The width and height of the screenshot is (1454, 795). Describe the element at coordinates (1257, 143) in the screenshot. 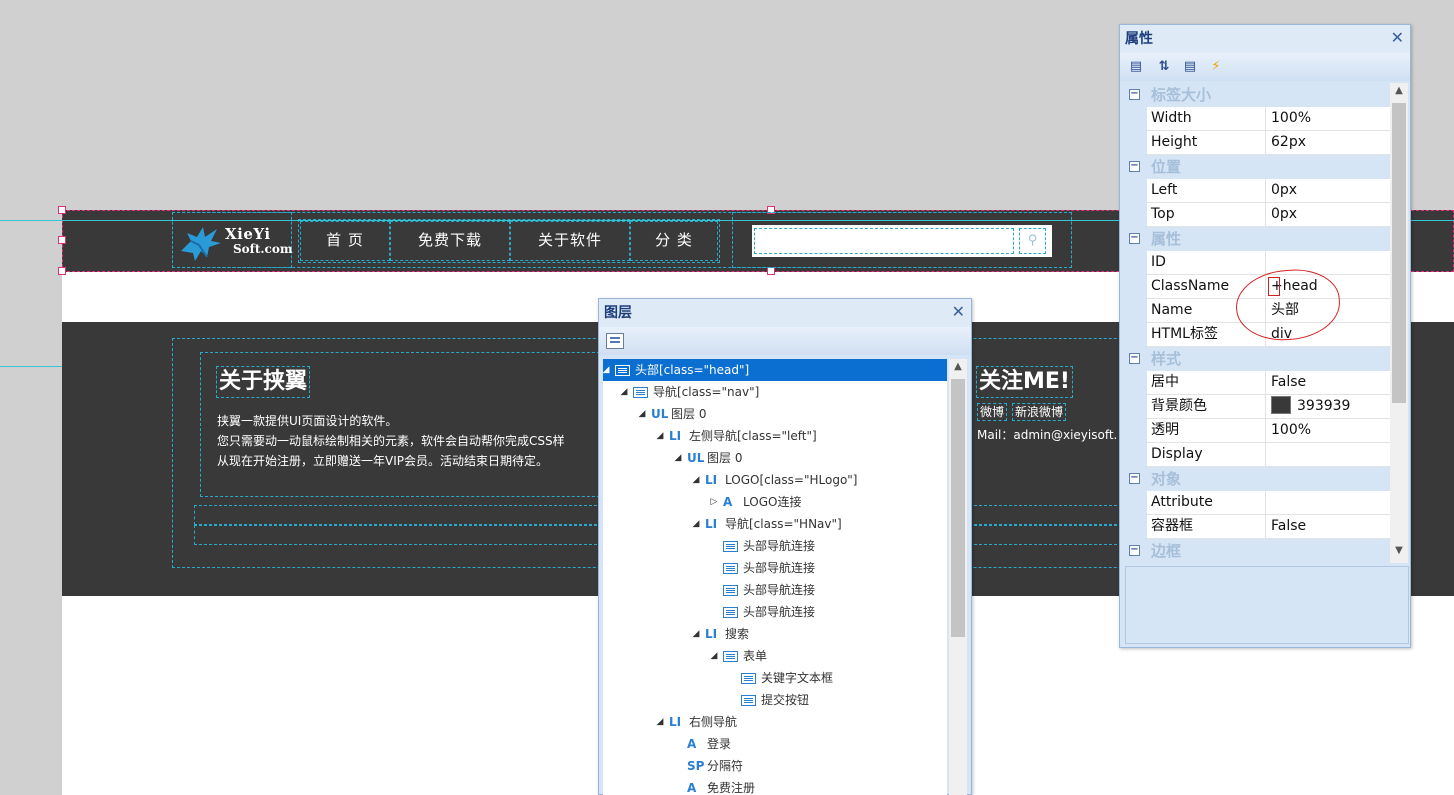

I see `property-row: Height 62px` at that location.